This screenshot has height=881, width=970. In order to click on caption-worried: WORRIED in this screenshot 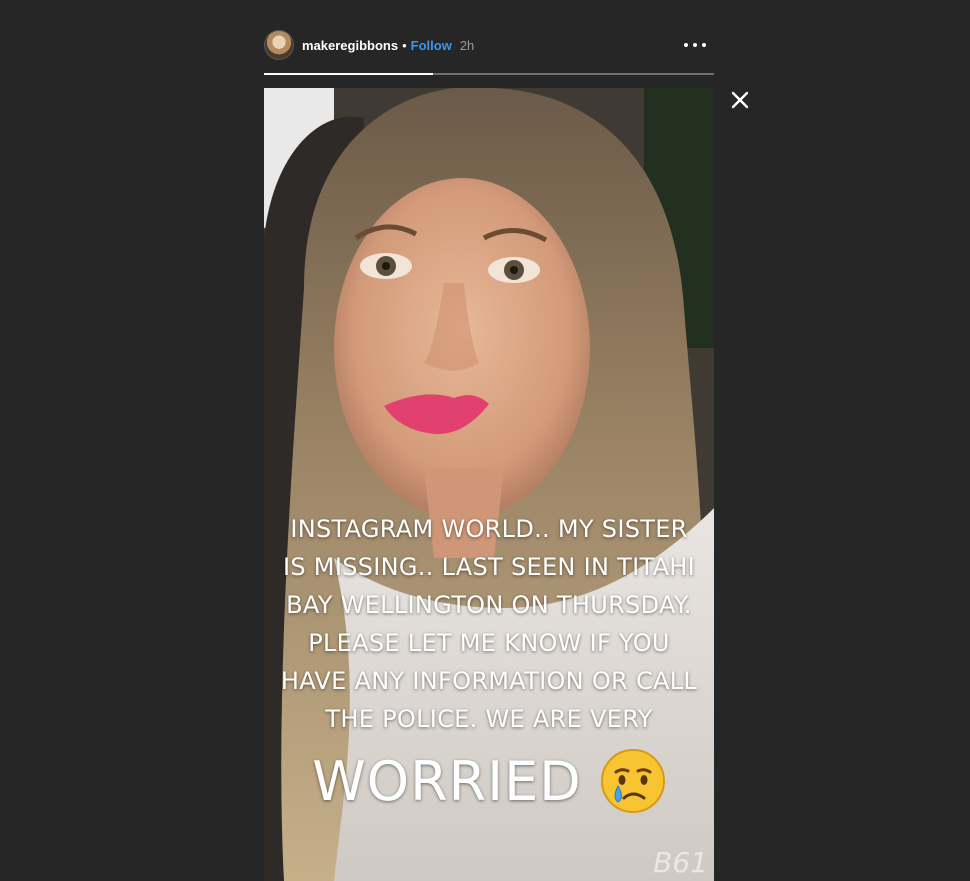, I will do `click(447, 781)`.